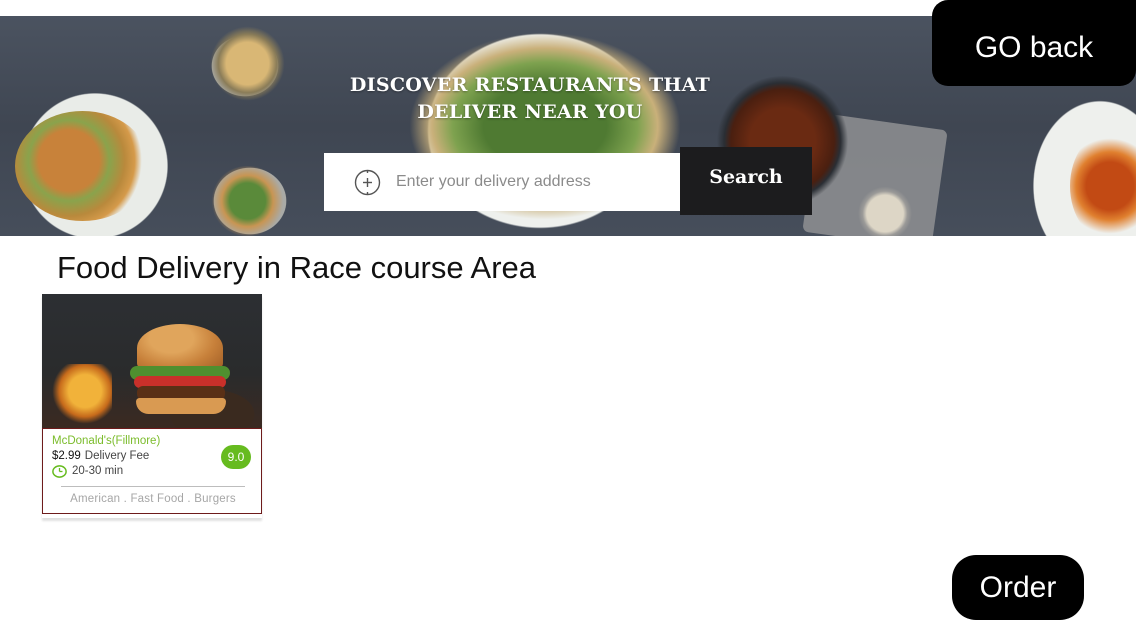  I want to click on search-button: Search, so click(746, 181).